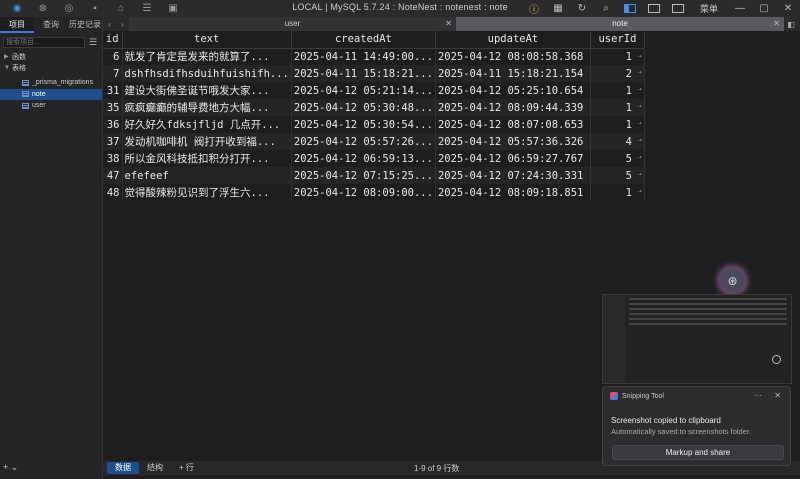  I want to click on menu-button: 菜单, so click(709, 8).